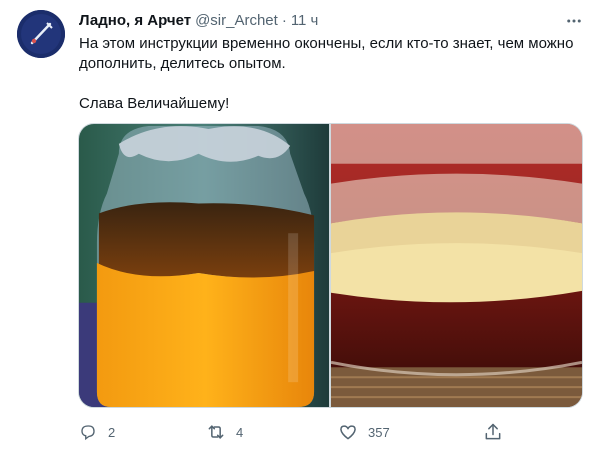  Describe the element at coordinates (305, 20) in the screenshot. I see `tweet-time: 11 ч` at that location.